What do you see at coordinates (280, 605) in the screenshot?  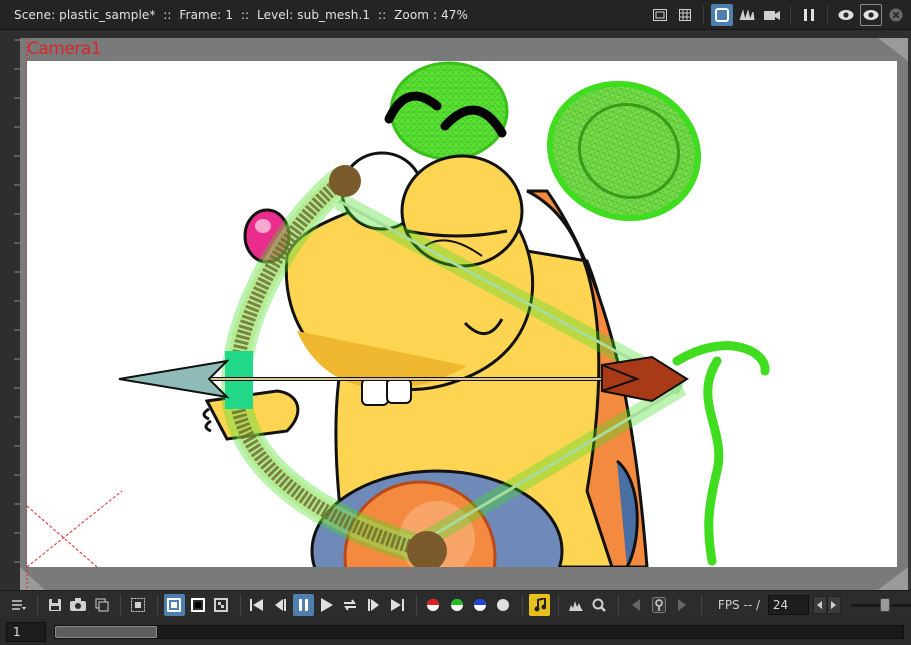 I see `previous-frame-icon` at bounding box center [280, 605].